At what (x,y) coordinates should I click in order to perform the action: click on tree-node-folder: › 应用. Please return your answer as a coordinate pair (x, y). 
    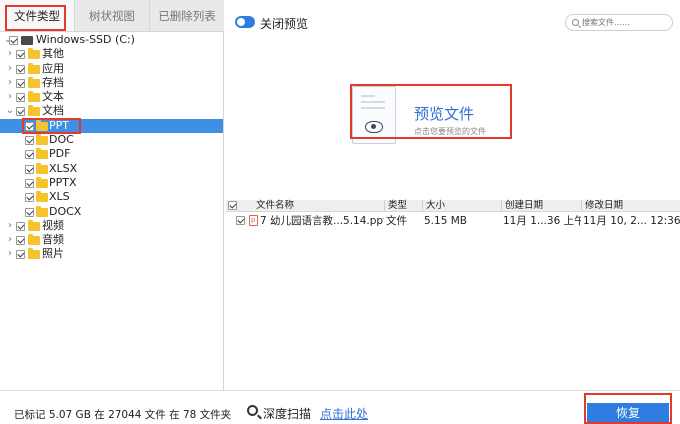
    Looking at the image, I should click on (111, 69).